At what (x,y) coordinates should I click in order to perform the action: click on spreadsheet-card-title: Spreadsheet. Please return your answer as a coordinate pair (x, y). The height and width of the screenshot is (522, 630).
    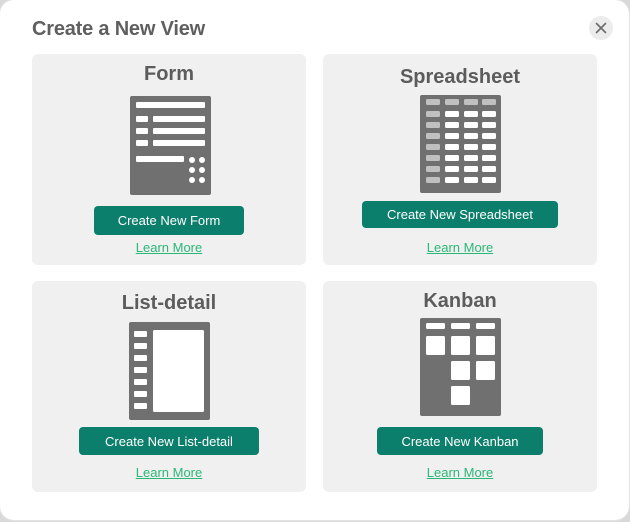
    Looking at the image, I should click on (460, 77).